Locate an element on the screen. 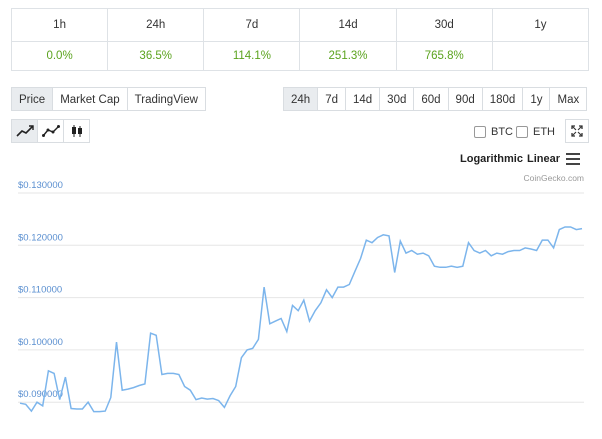  period-value-30d: 765.8% is located at coordinates (444, 56).